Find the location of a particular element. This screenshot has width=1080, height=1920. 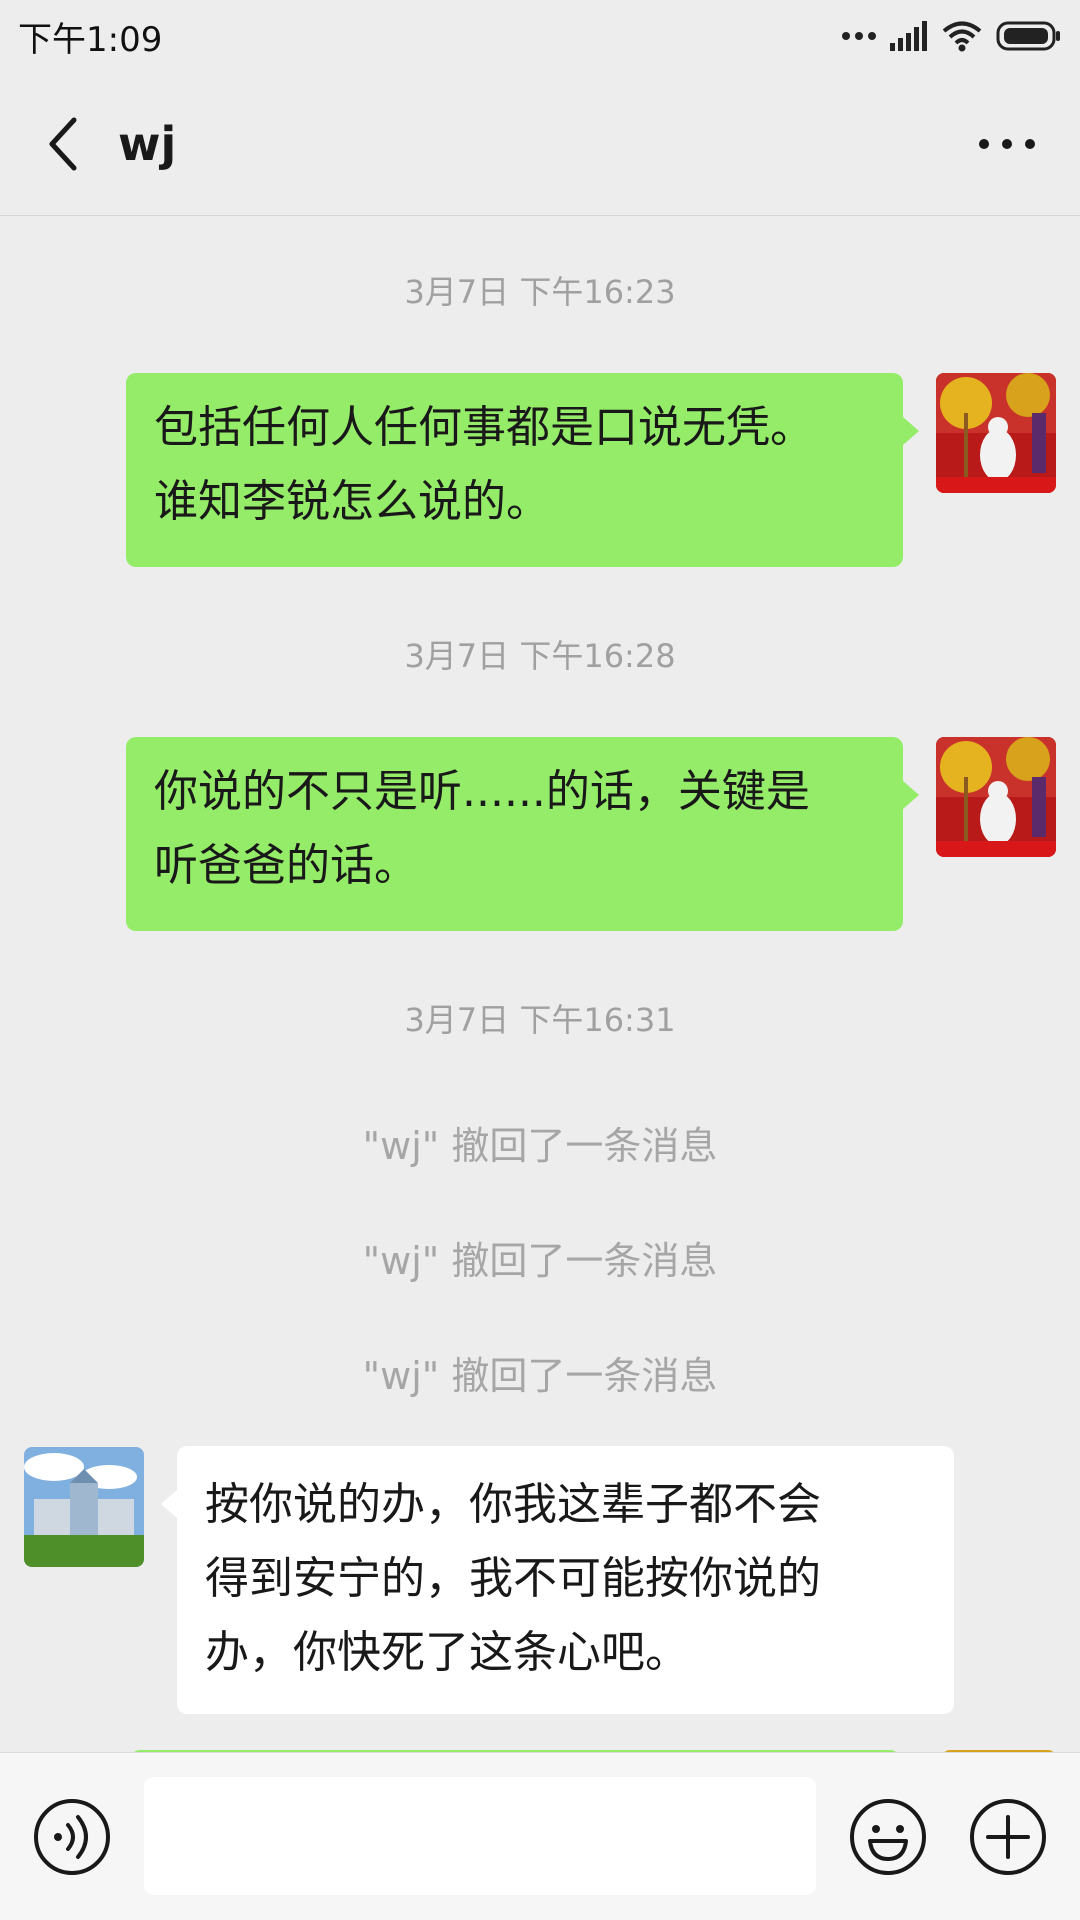

message-line: 听爸爸的话。 is located at coordinates (286, 865).